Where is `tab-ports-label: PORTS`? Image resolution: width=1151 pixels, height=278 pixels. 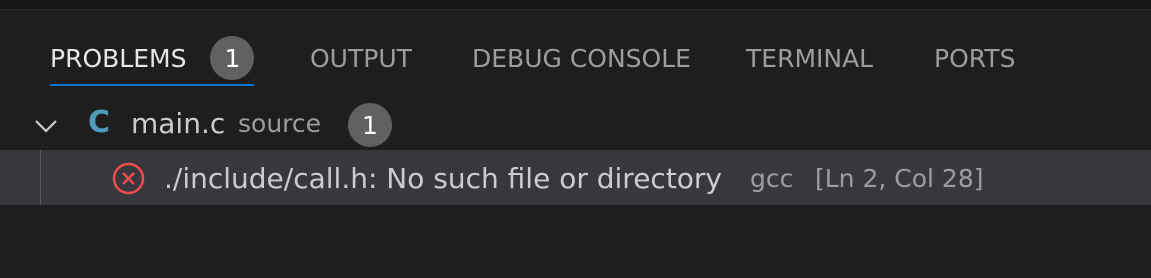 tab-ports-label: PORTS is located at coordinates (975, 58).